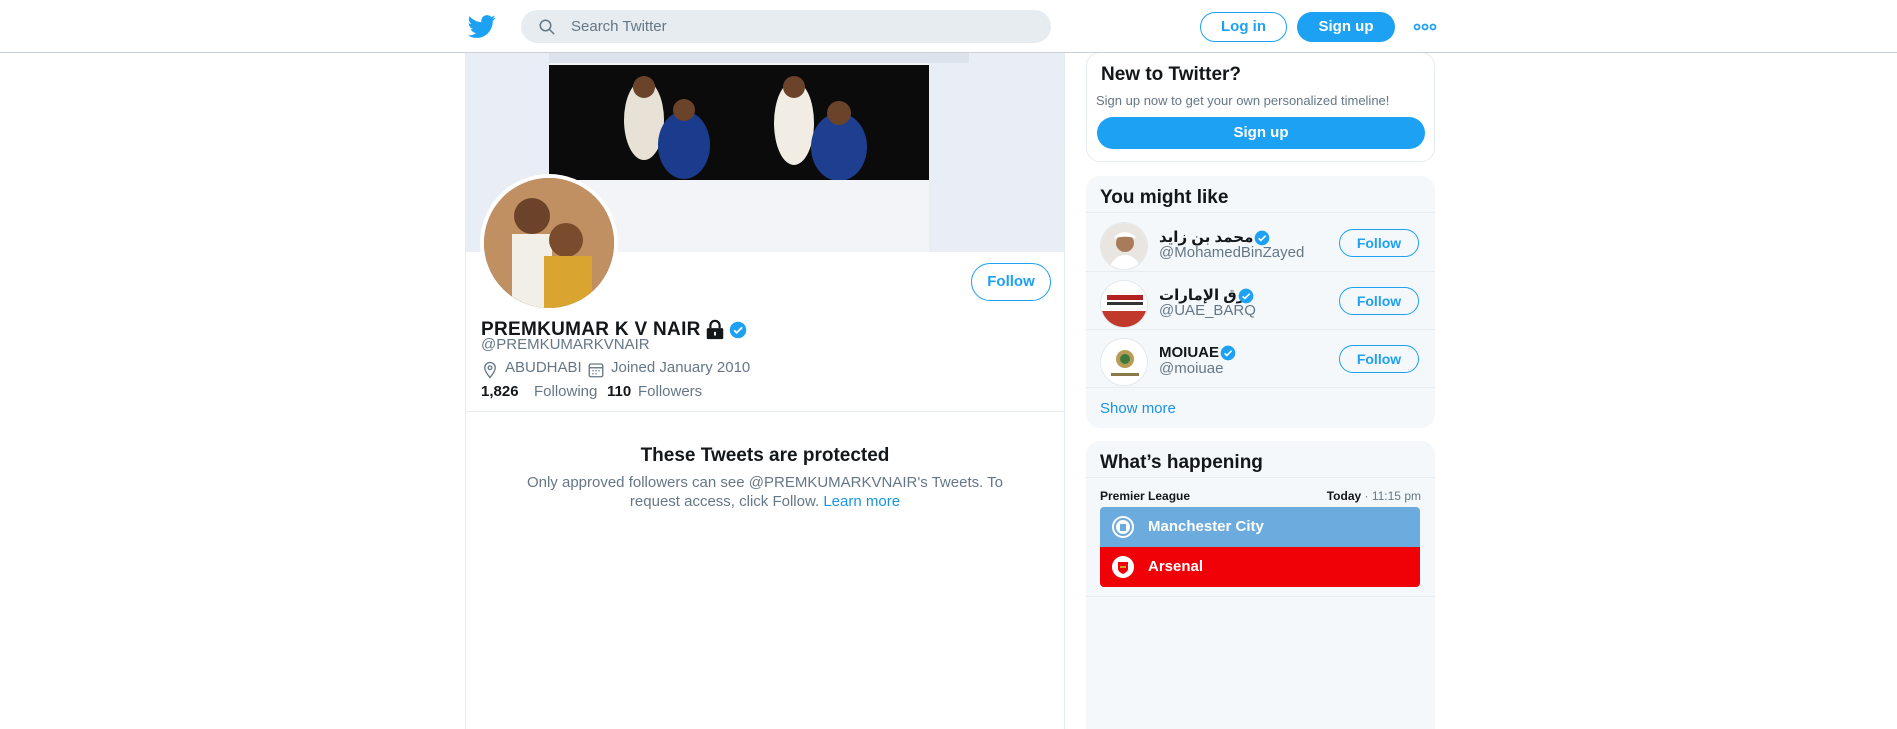  What do you see at coordinates (1138, 408) in the screenshot?
I see `show-more-link: Show more` at bounding box center [1138, 408].